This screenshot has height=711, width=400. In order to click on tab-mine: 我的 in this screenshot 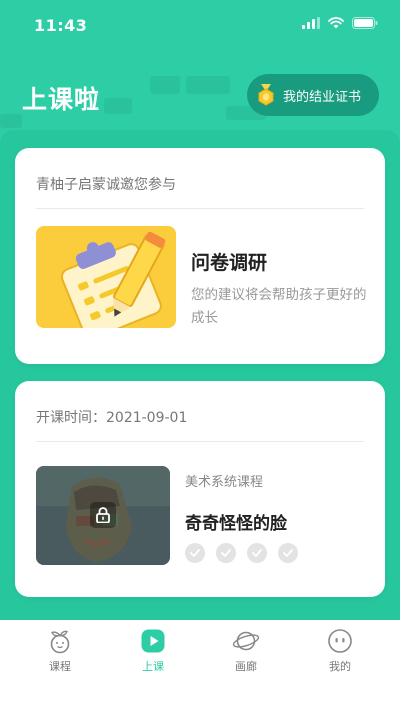, I will do `click(340, 653)`.